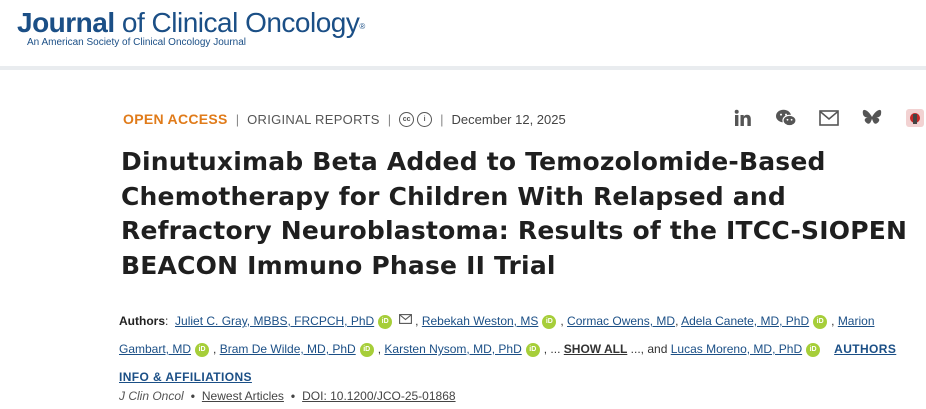 The image size is (926, 409). Describe the element at coordinates (745, 321) in the screenshot. I see `author-link: Adela Canete, MD, PhD` at that location.